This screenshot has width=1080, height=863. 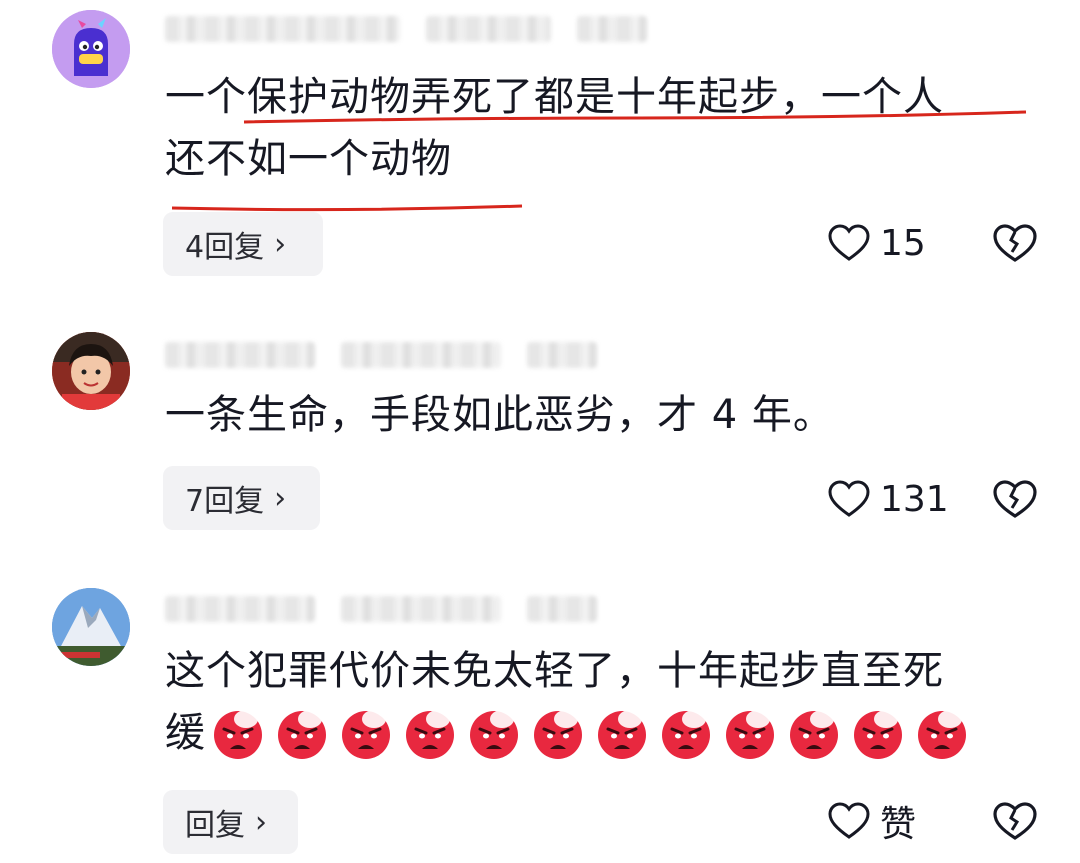 What do you see at coordinates (903, 243) in the screenshot?
I see `like-count: 15` at bounding box center [903, 243].